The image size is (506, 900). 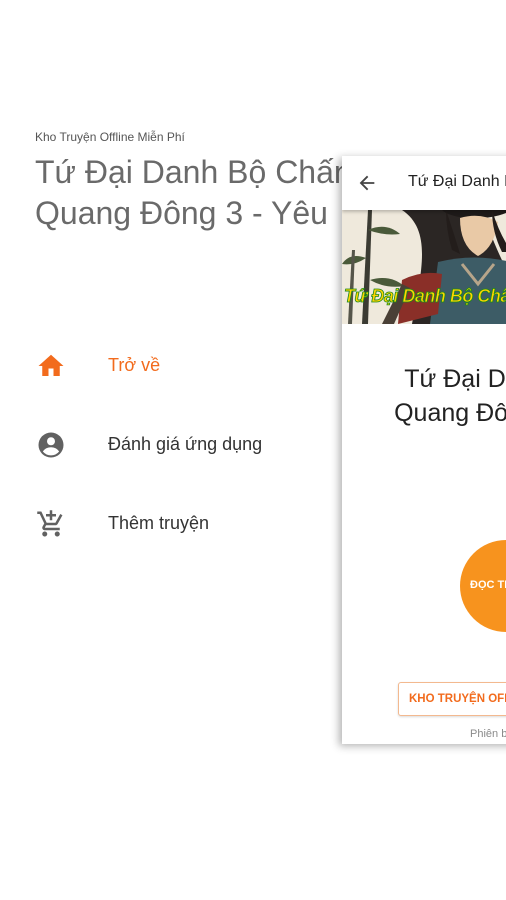 I want to click on home-icon, so click(x=51, y=365).